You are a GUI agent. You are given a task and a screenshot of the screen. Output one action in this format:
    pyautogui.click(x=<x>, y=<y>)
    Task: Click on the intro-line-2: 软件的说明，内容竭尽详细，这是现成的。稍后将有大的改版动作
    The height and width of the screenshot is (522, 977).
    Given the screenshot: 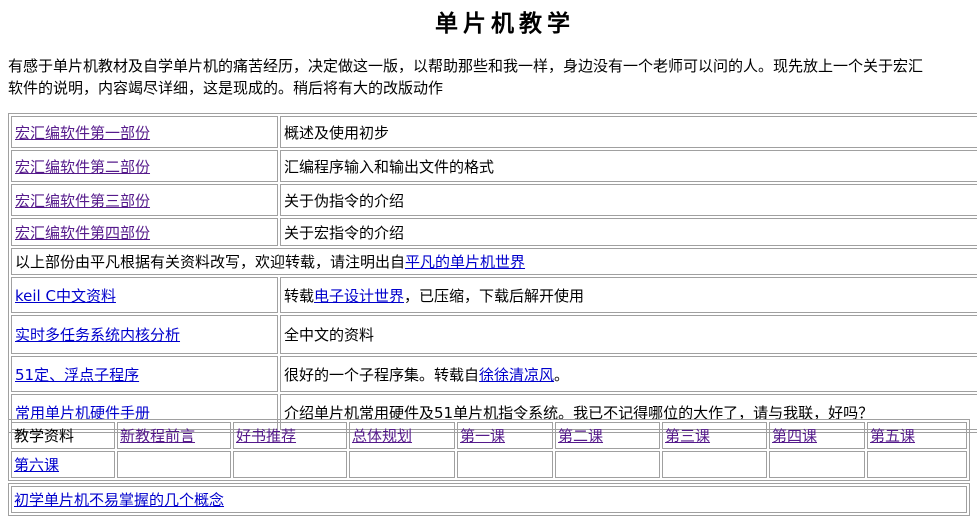 What is the action you would take?
    pyautogui.click(x=226, y=88)
    